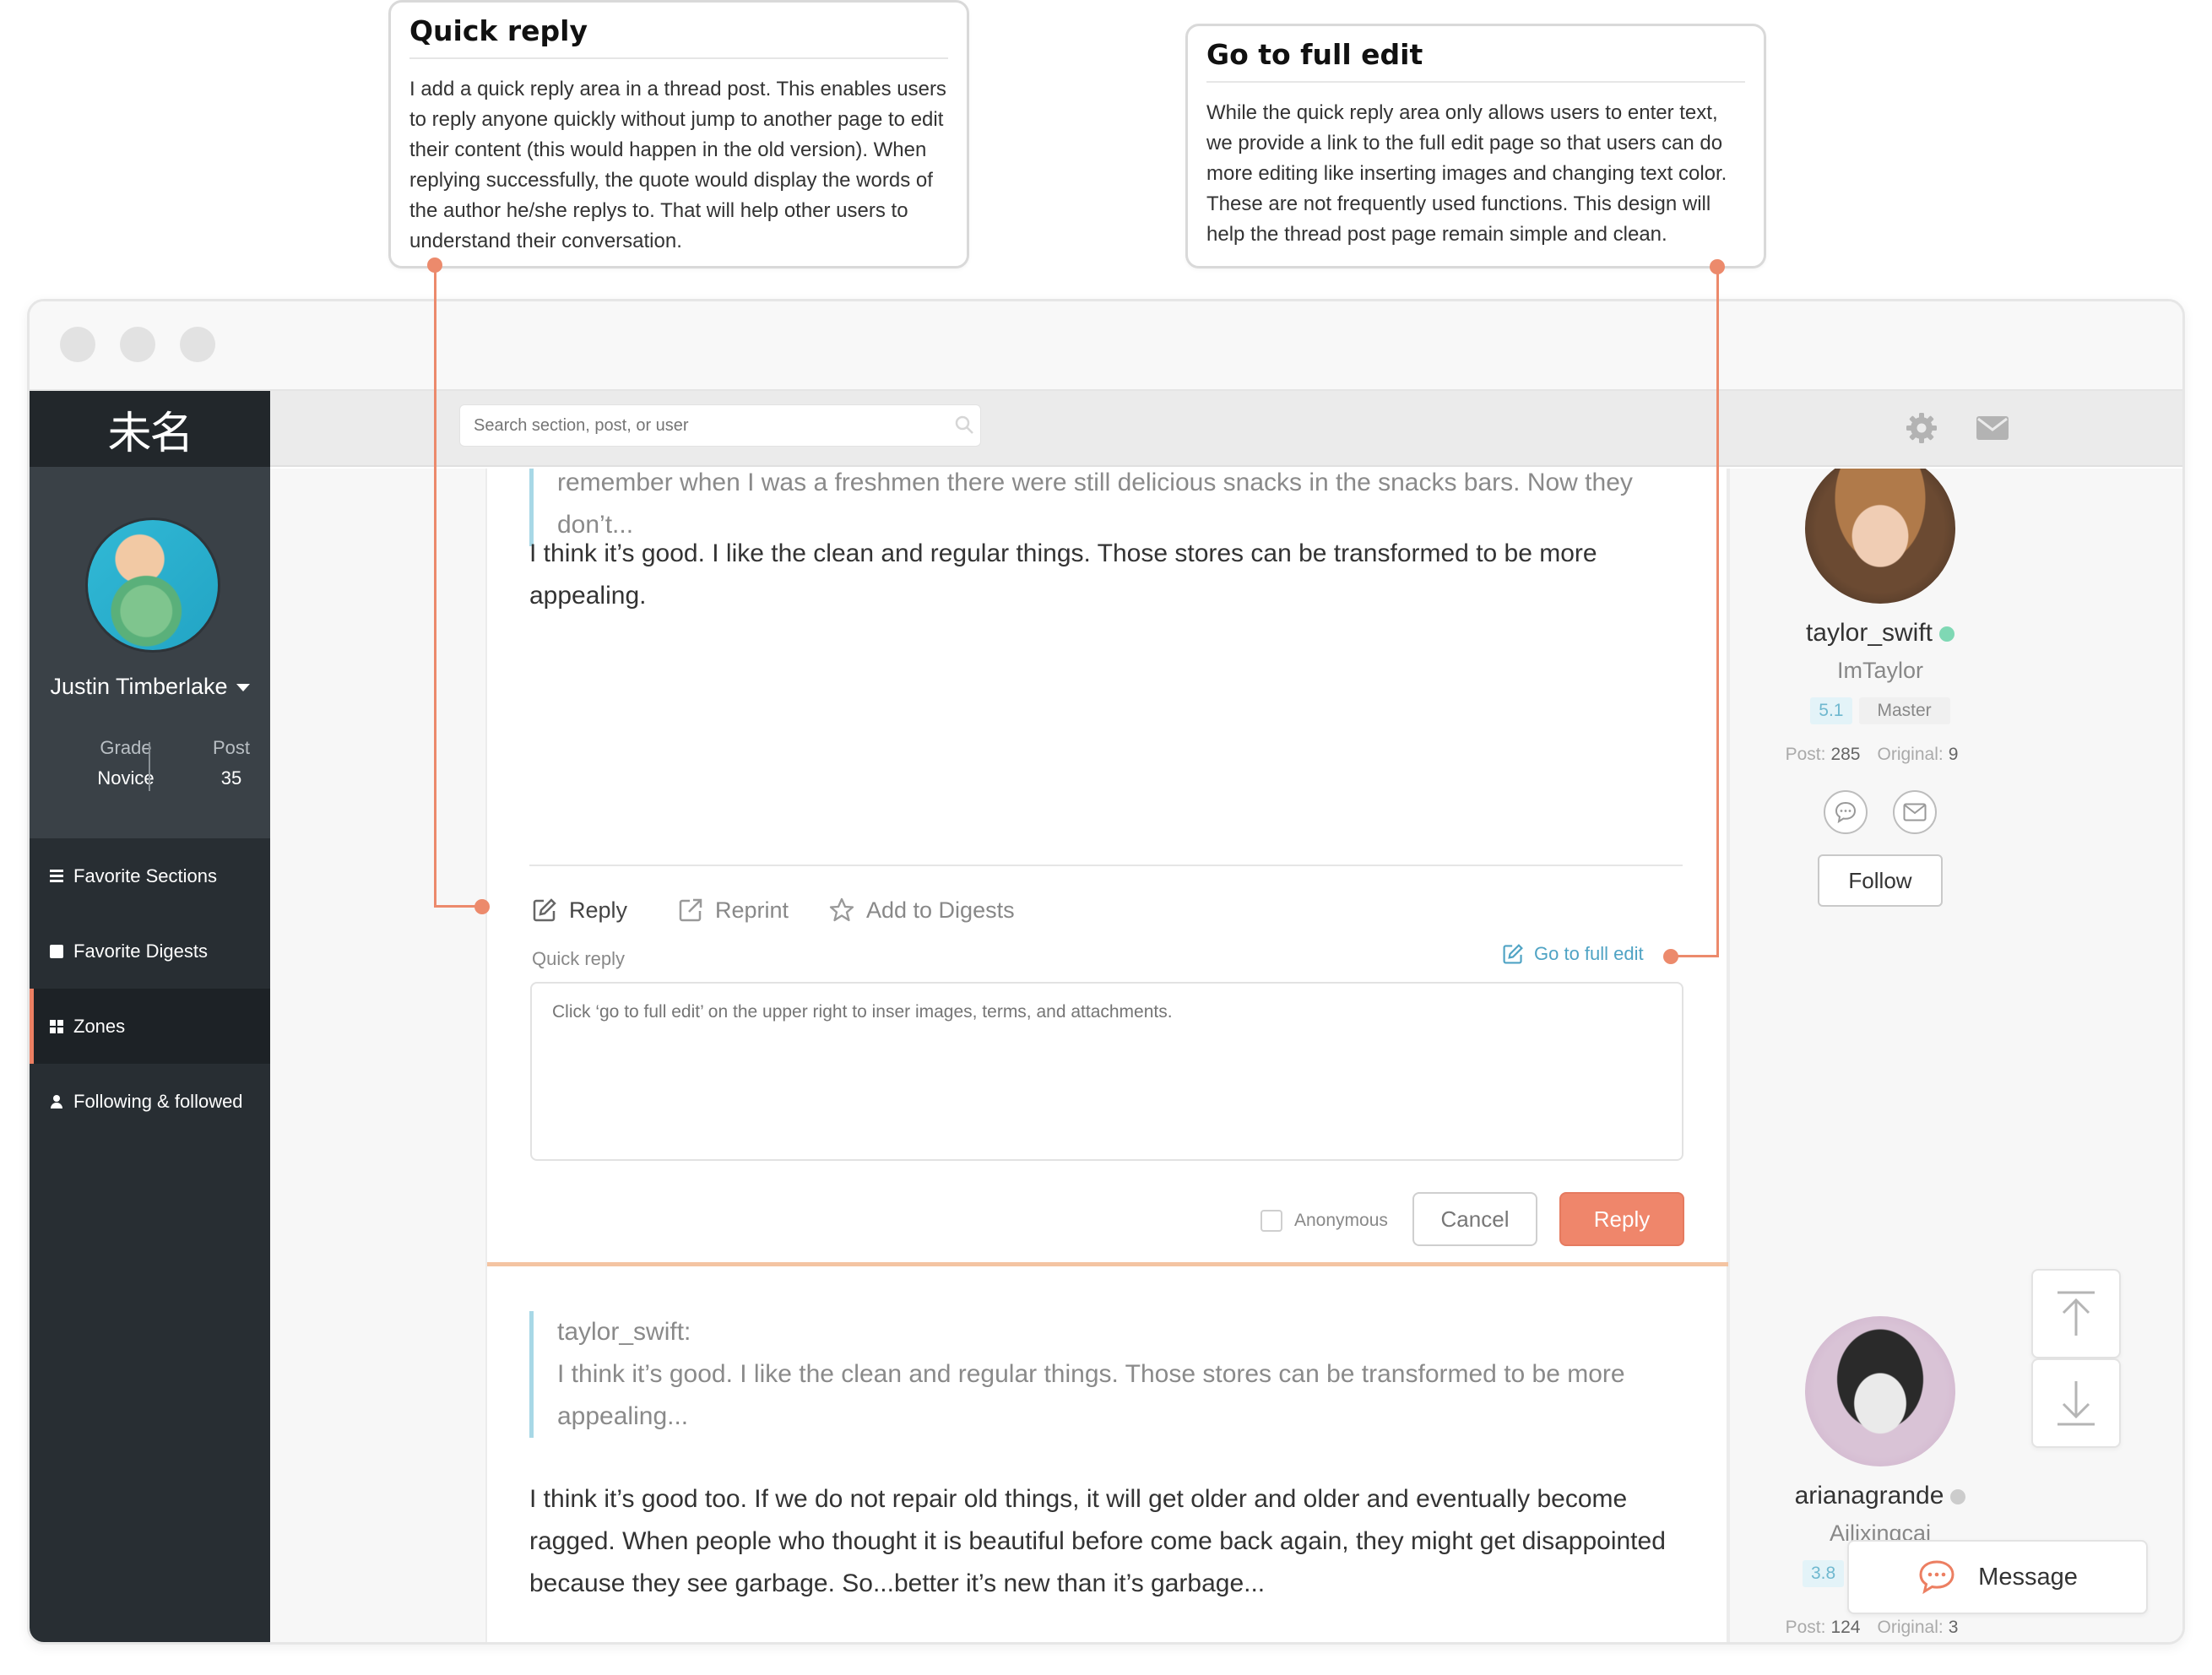  What do you see at coordinates (1880, 812) in the screenshot?
I see `author-contact-buttons` at bounding box center [1880, 812].